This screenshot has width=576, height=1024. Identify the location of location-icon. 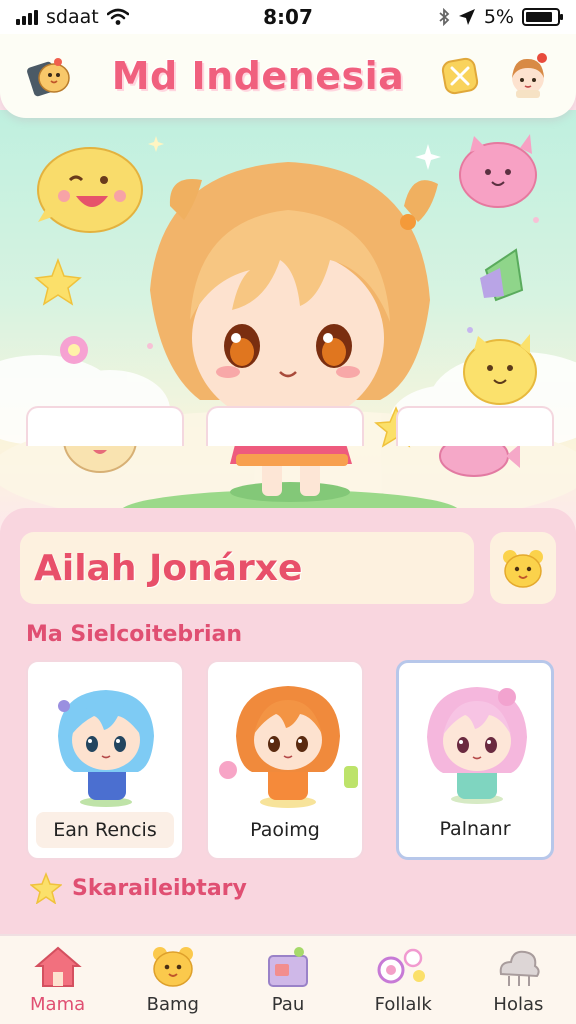
(466, 17).